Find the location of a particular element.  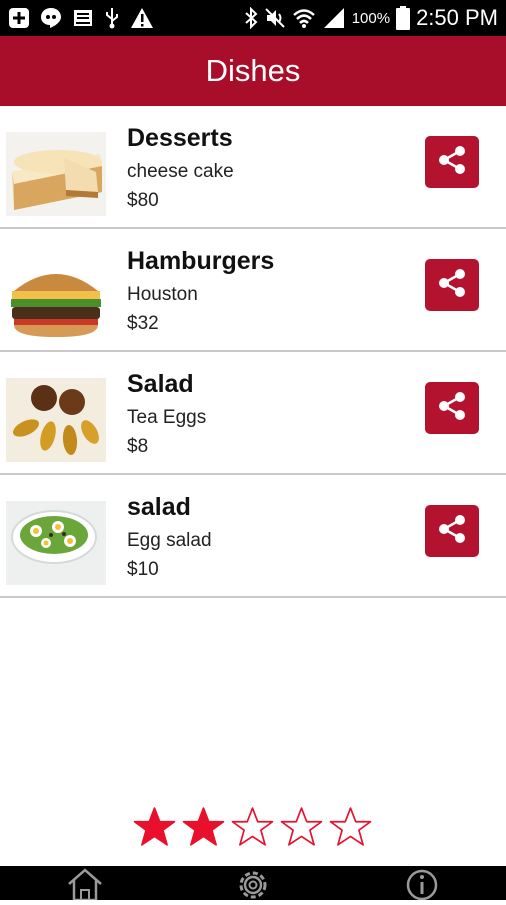

dish-image-hamburger is located at coordinates (56, 297).